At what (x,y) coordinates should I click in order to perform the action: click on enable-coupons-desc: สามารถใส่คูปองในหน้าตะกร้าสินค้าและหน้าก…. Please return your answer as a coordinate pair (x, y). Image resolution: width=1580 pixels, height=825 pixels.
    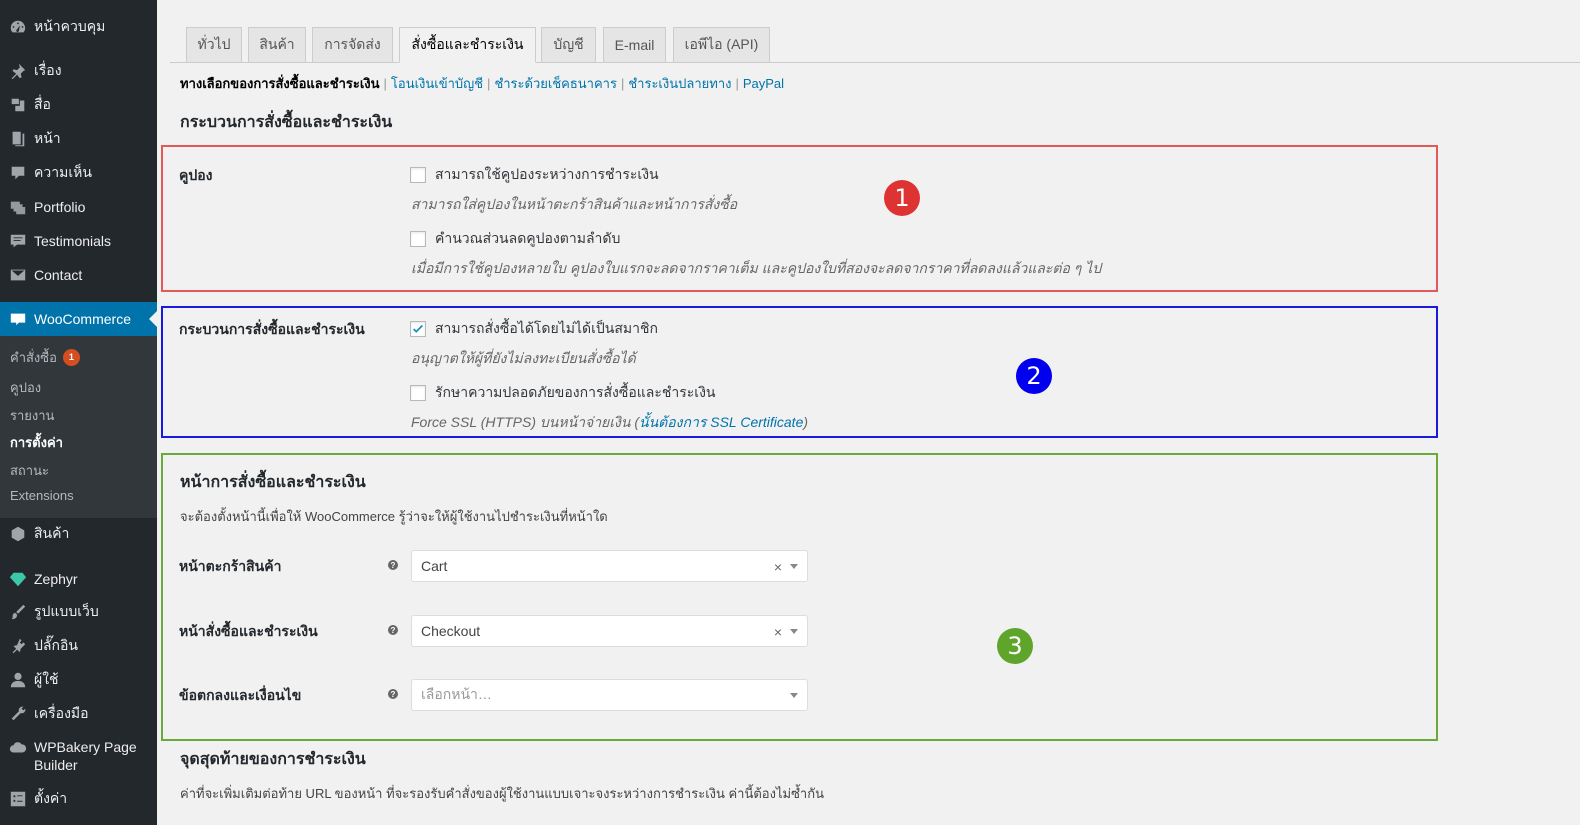
    Looking at the image, I should click on (574, 204).